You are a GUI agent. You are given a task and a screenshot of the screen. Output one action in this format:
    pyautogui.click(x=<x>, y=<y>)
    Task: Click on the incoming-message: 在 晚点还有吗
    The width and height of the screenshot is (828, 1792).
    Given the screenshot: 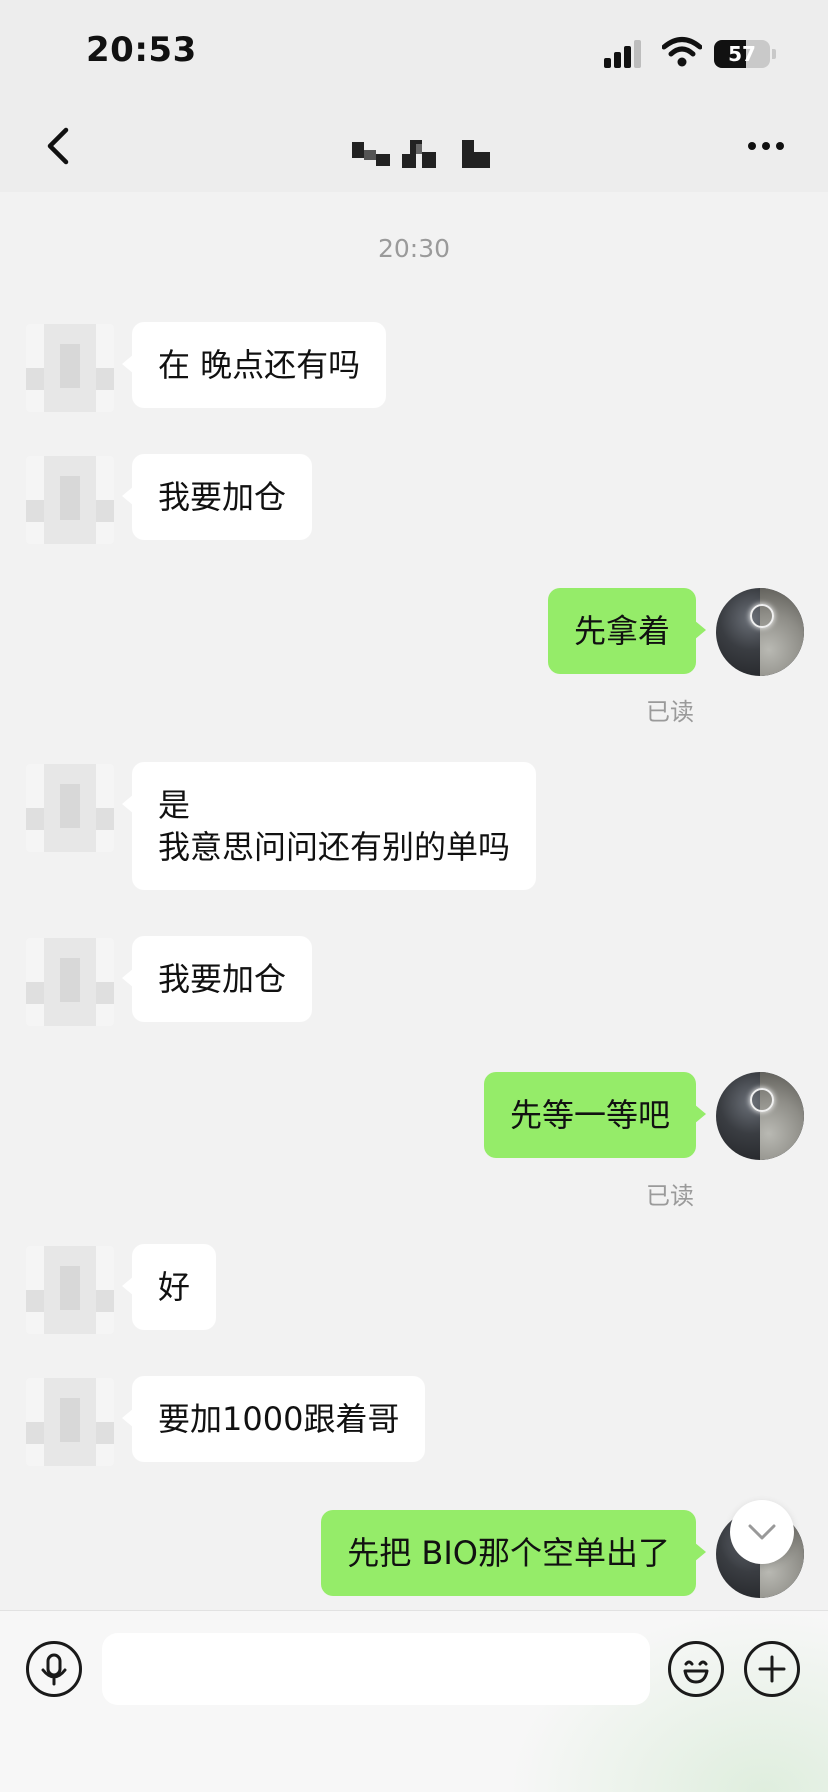 What is the action you would take?
    pyautogui.click(x=254, y=365)
    